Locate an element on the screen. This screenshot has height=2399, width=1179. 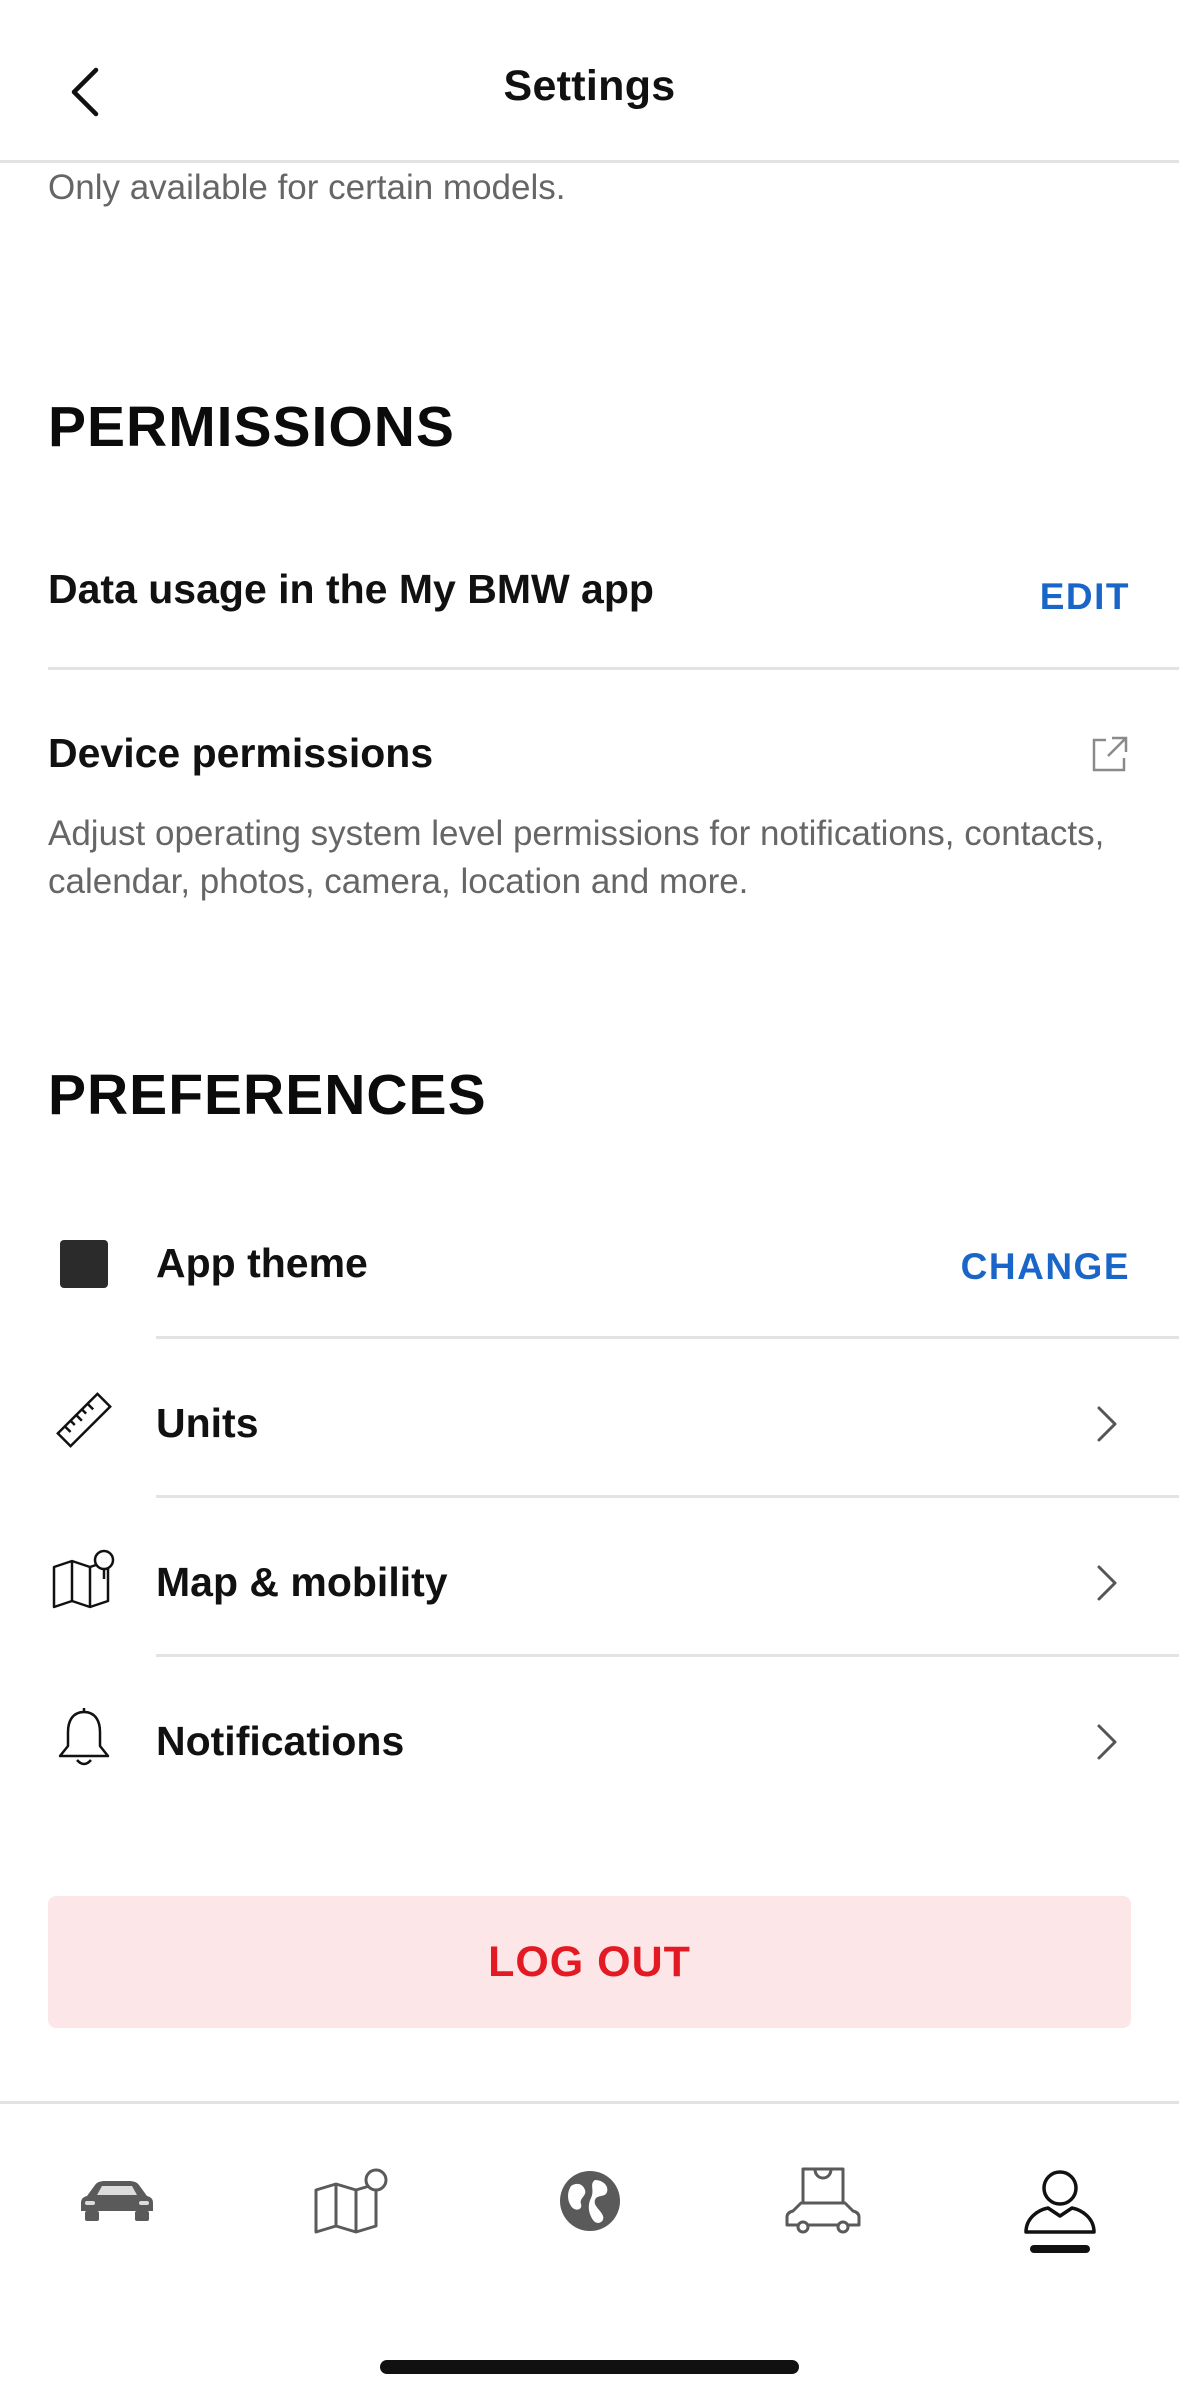
bottom-tab-bar is located at coordinates (589, 2250).